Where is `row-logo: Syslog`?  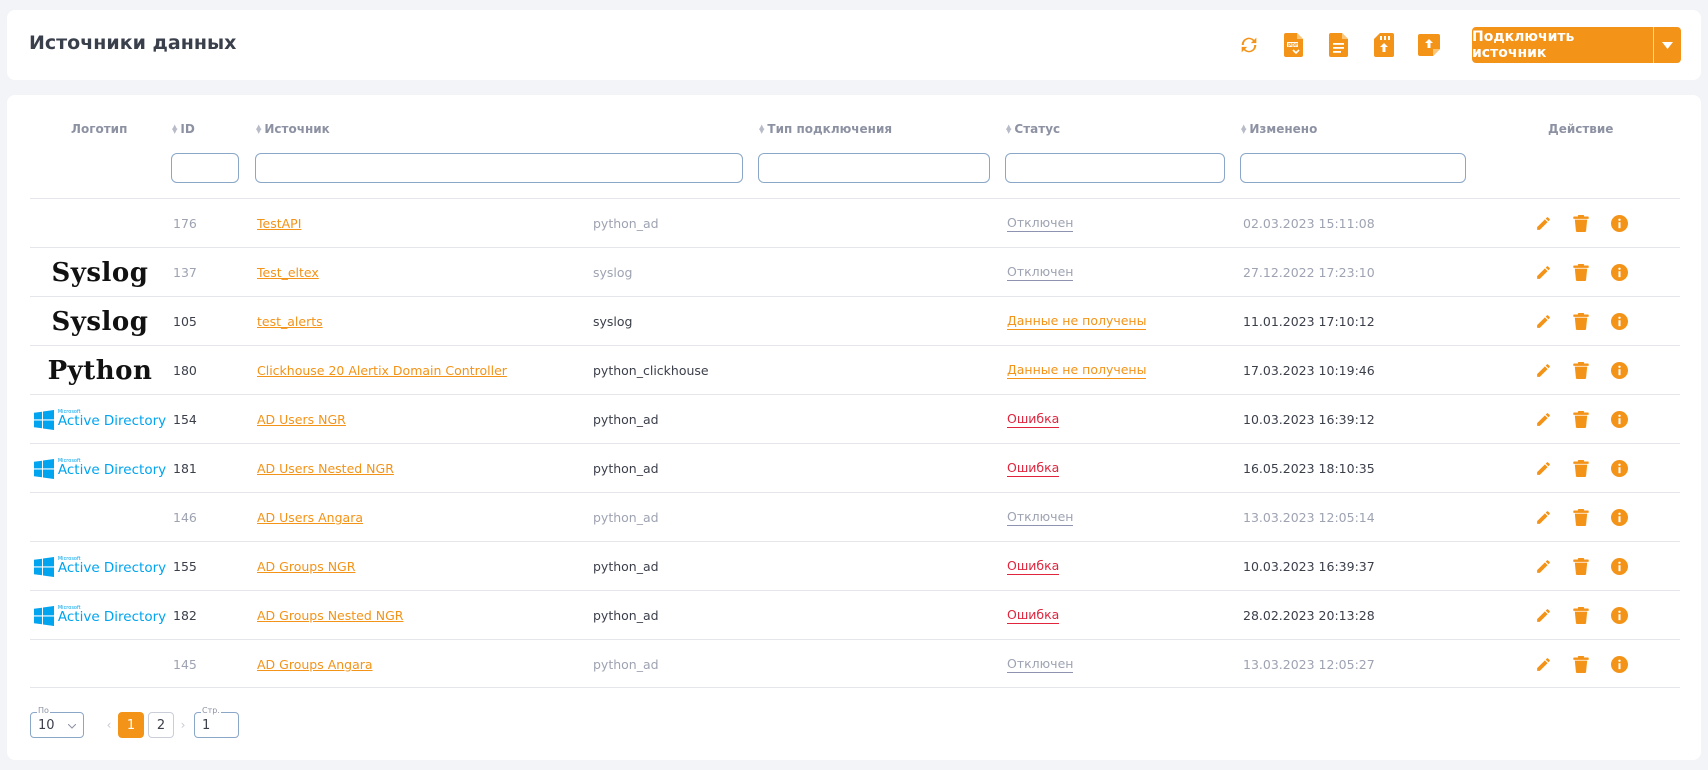
row-logo: Syslog is located at coordinates (100, 321).